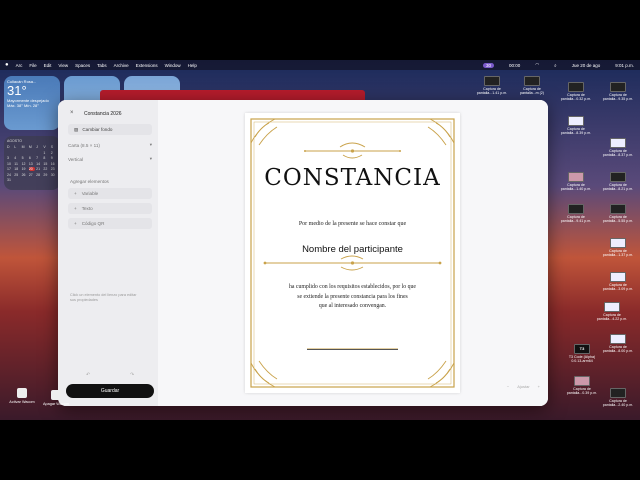 This screenshot has width=640, height=480. What do you see at coordinates (72, 113) in the screenshot?
I see `close-icon: ×` at bounding box center [72, 113].